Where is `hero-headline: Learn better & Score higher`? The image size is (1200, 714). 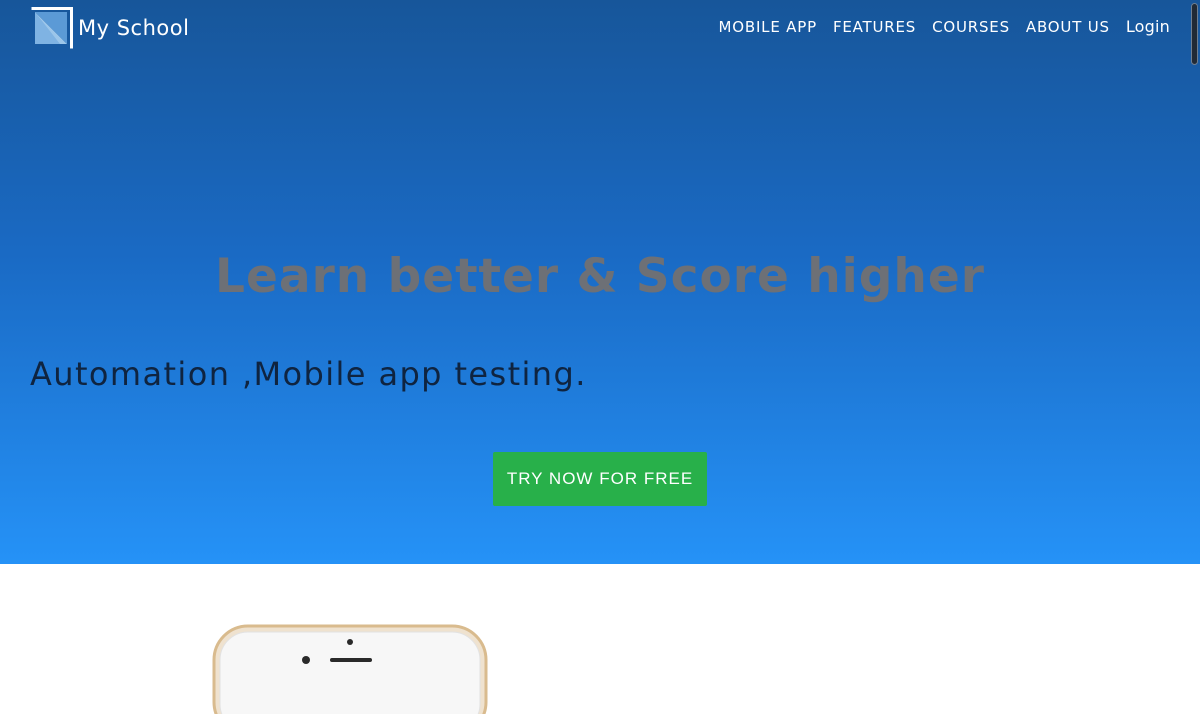 hero-headline: Learn better & Score higher is located at coordinates (600, 276).